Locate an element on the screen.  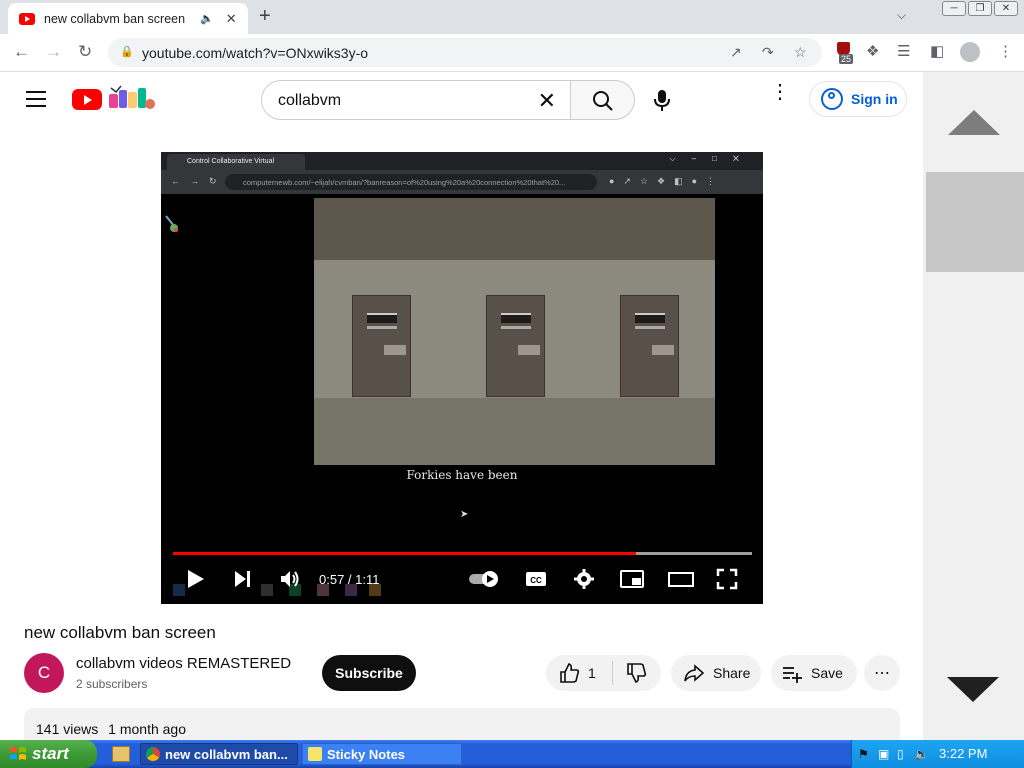
windows-flag-icon is located at coordinates (18, 753).